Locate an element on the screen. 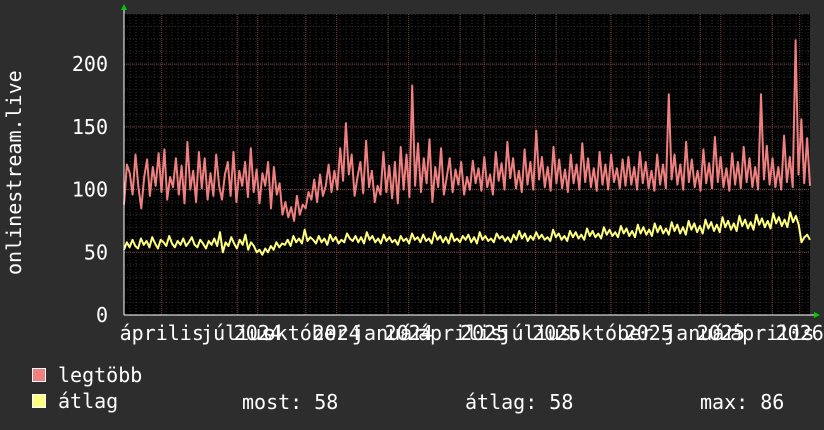 The height and width of the screenshot is (430, 824). legend-item-legtobb: legtöbb is located at coordinates (87, 375).